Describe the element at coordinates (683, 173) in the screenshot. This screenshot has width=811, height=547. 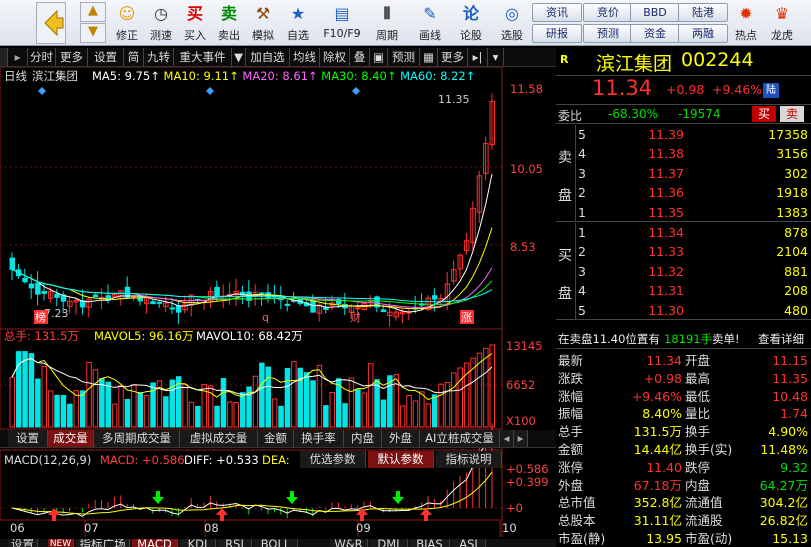
I see `ask-level-3: 3 11.37 302` at that location.